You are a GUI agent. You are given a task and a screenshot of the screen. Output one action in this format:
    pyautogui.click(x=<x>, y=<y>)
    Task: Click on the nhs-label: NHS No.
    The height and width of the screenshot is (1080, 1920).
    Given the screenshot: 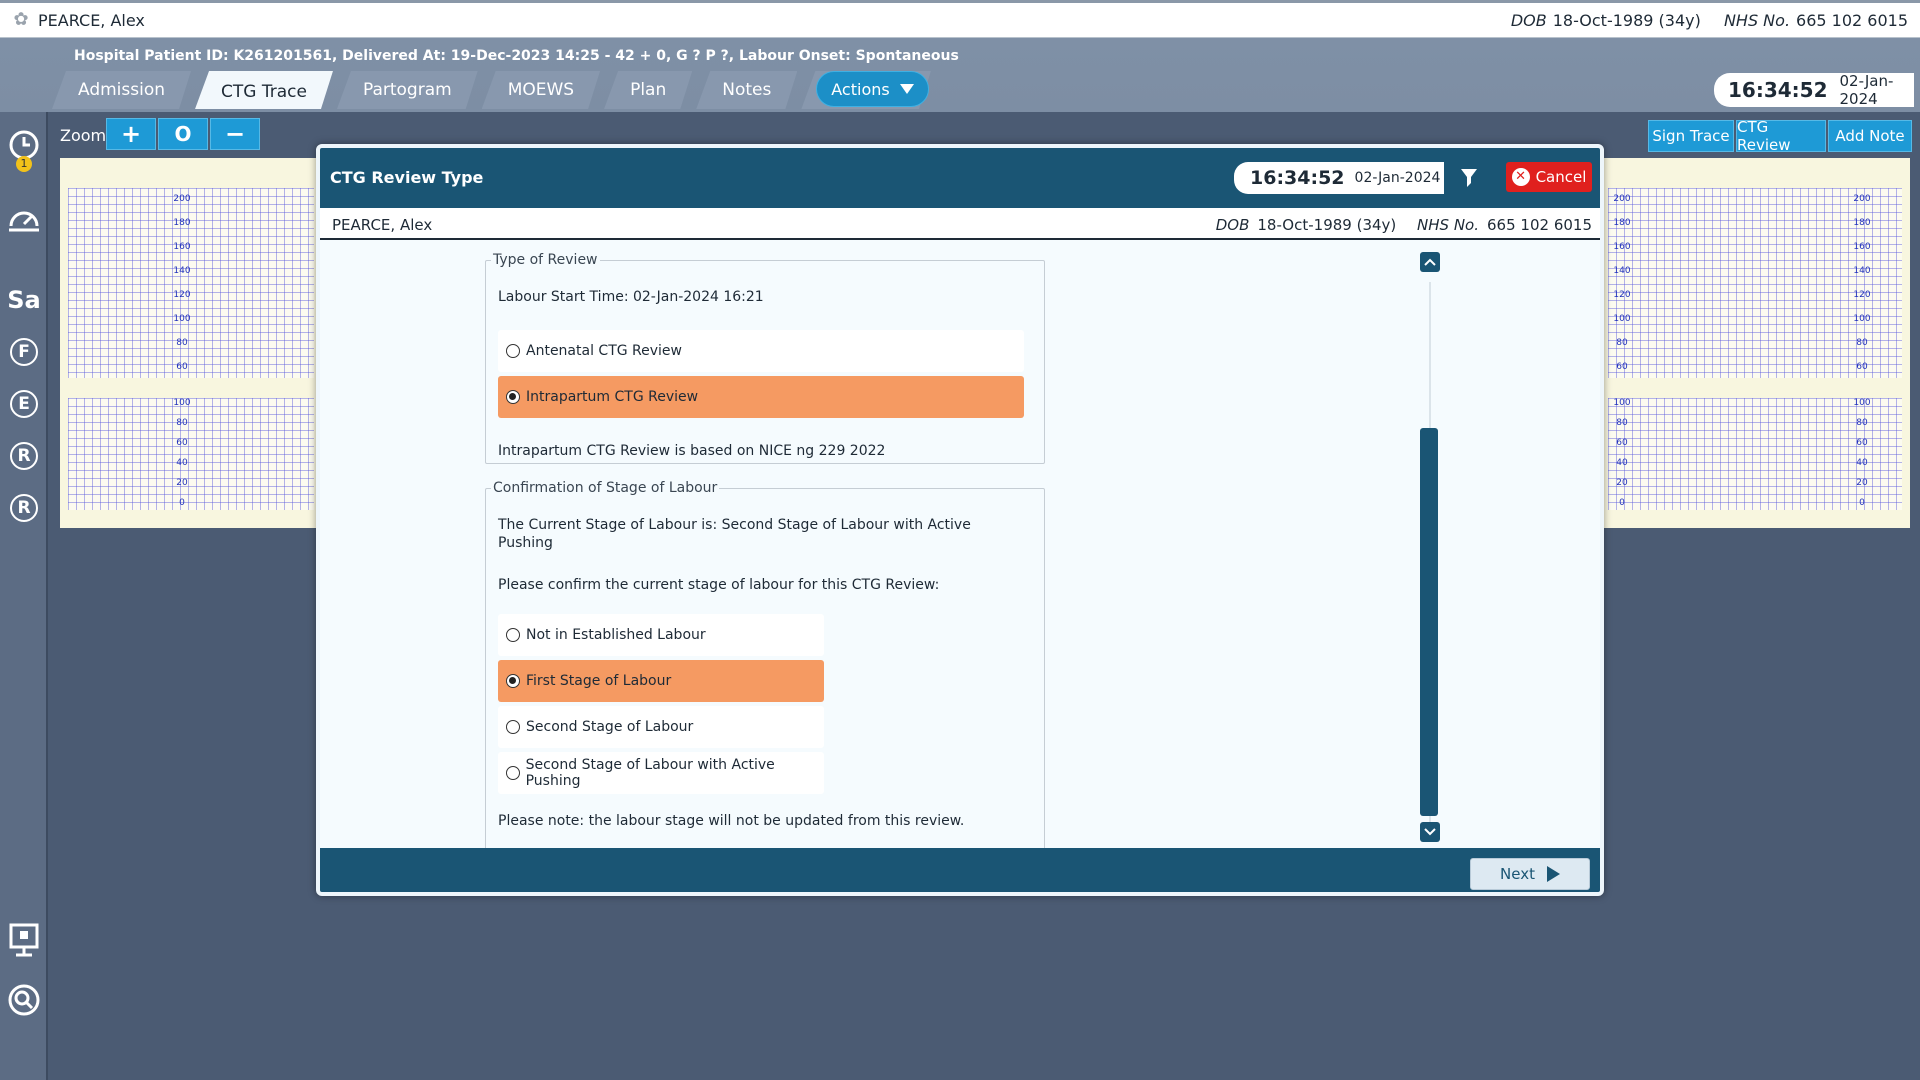 What is the action you would take?
    pyautogui.click(x=1757, y=20)
    